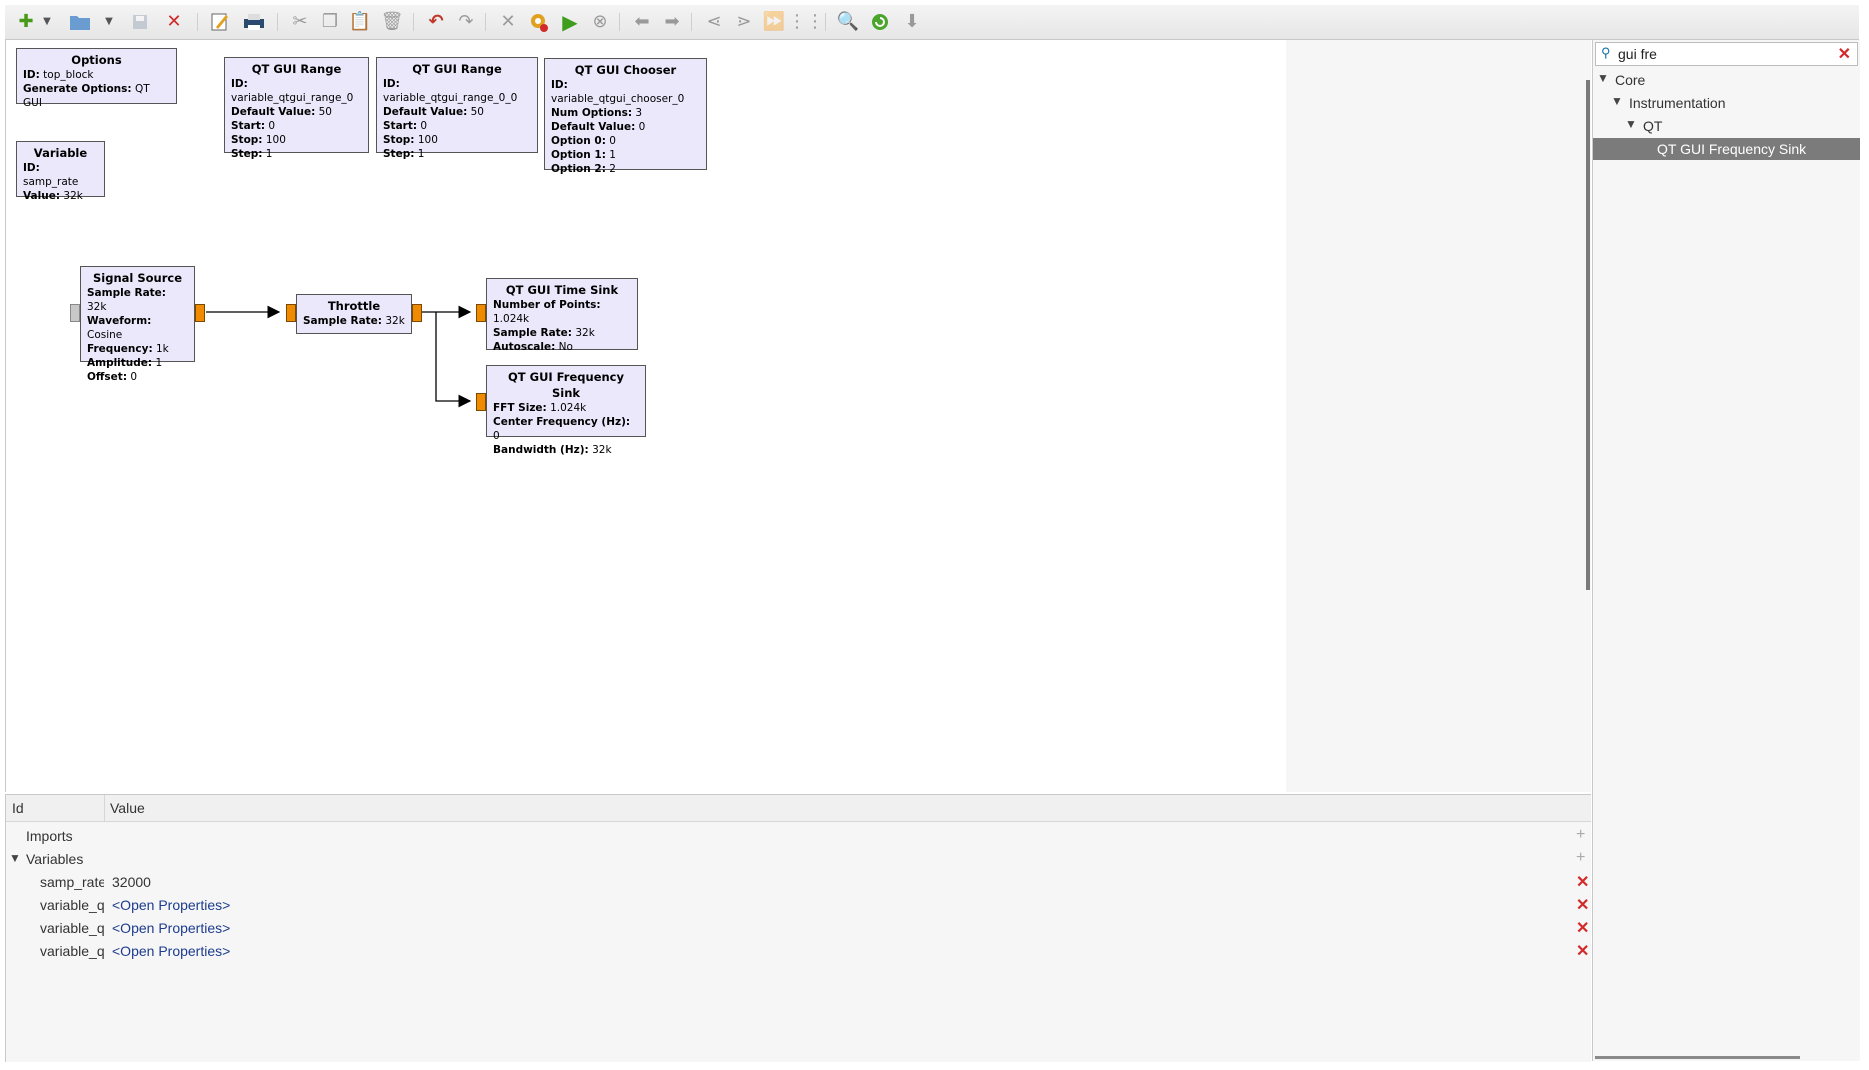  I want to click on variable-id: variable_qtgui_range_0, so click(72, 905).